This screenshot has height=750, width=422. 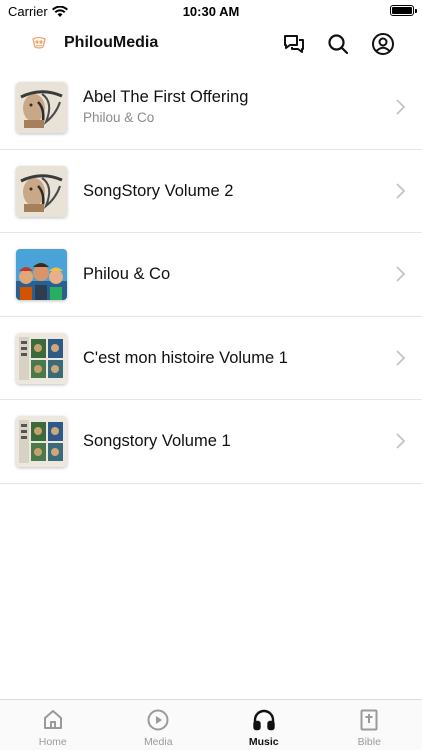 What do you see at coordinates (369, 720) in the screenshot?
I see `bible-icon` at bounding box center [369, 720].